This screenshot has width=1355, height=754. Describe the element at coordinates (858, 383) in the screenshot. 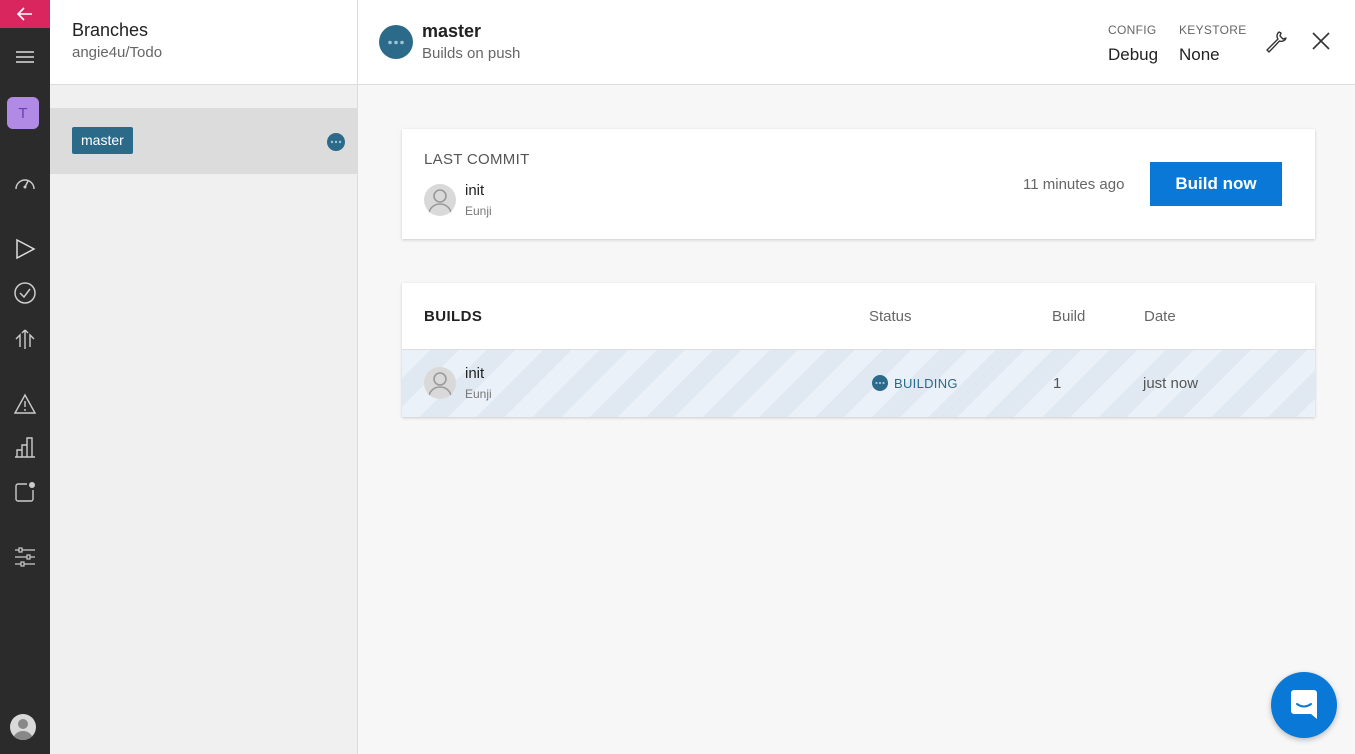

I see `table-row: init Eunji BUILDING 1 just now` at that location.